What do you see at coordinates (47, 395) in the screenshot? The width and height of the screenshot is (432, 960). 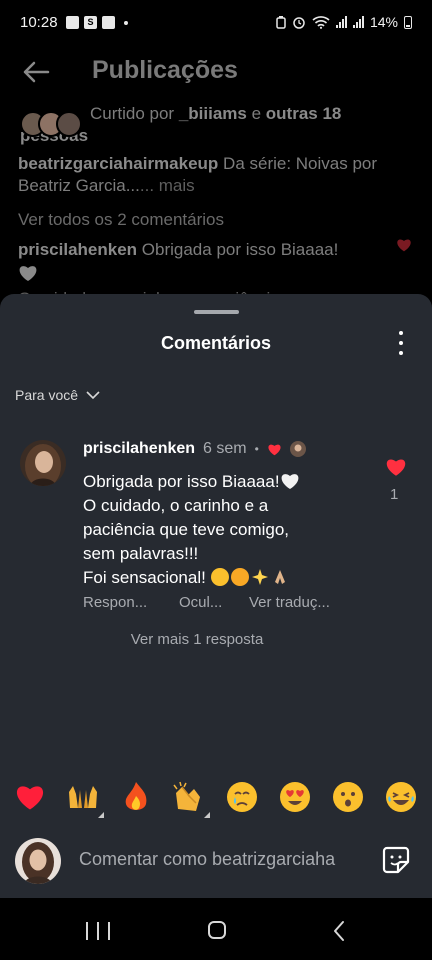 I see `filter-label: Para você` at bounding box center [47, 395].